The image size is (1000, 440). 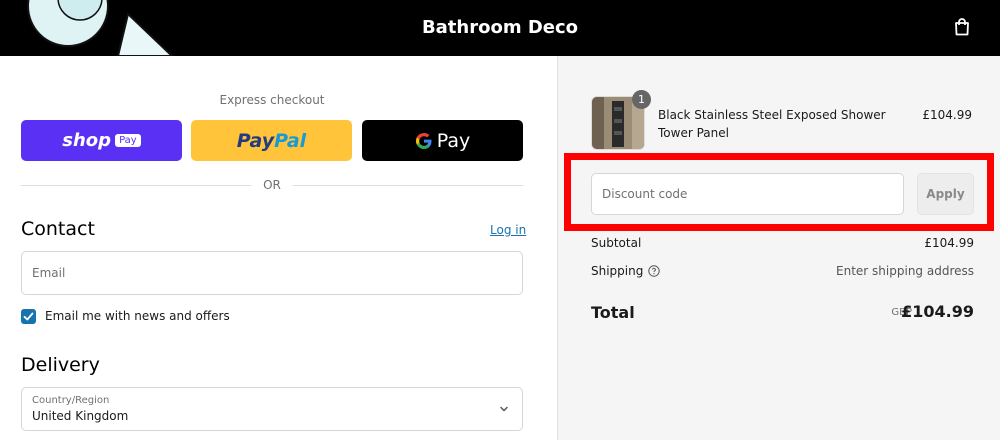 What do you see at coordinates (782, 244) in the screenshot?
I see `subtotal-row: Subtotal £104.99` at bounding box center [782, 244].